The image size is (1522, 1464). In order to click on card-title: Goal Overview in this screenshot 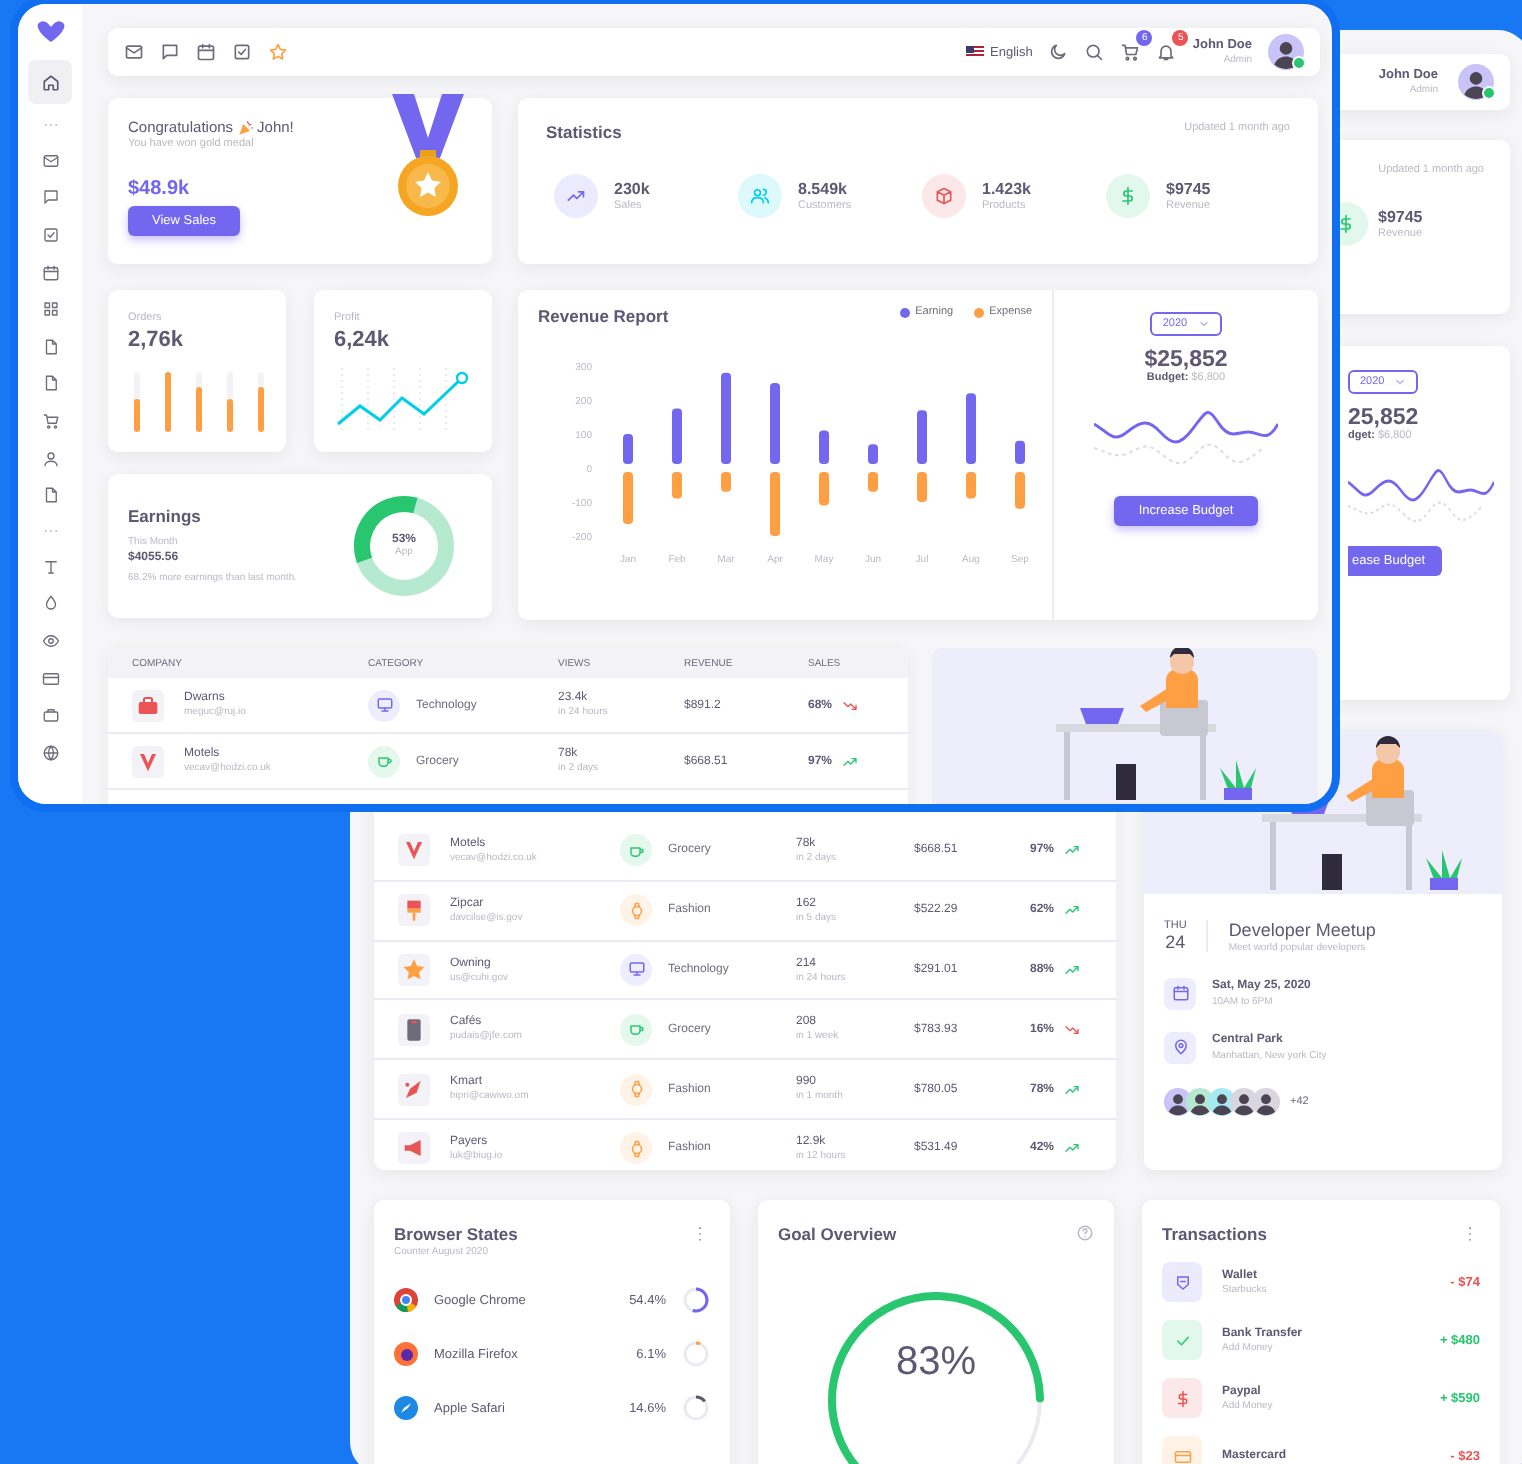, I will do `click(837, 1234)`.